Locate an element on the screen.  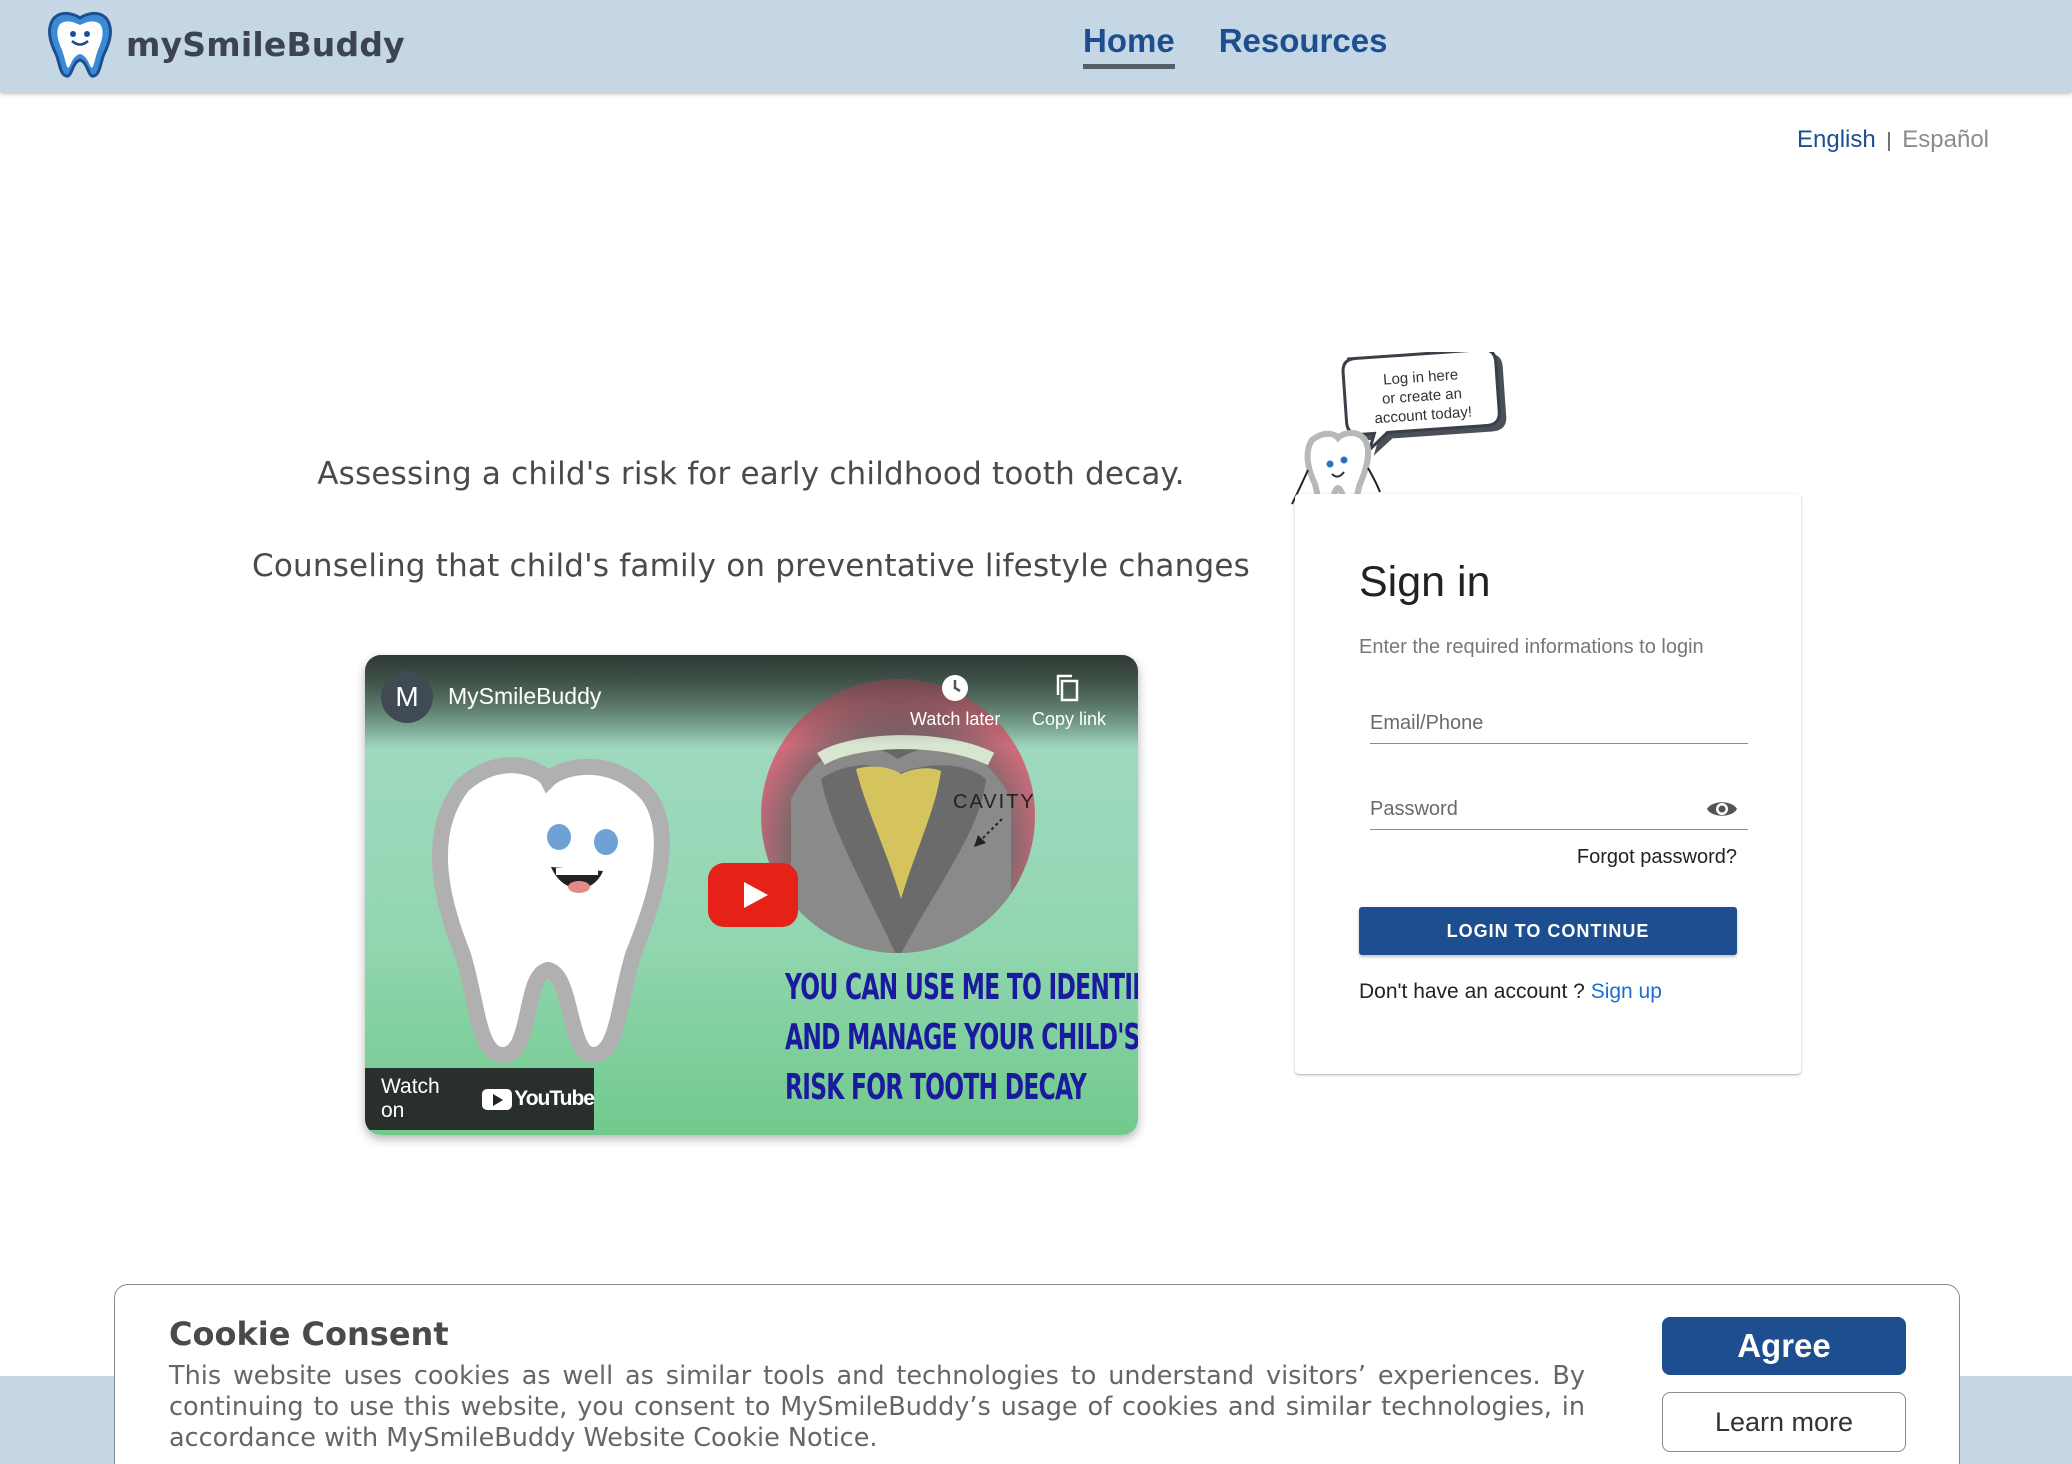
password-field-container is located at coordinates (1559, 807).